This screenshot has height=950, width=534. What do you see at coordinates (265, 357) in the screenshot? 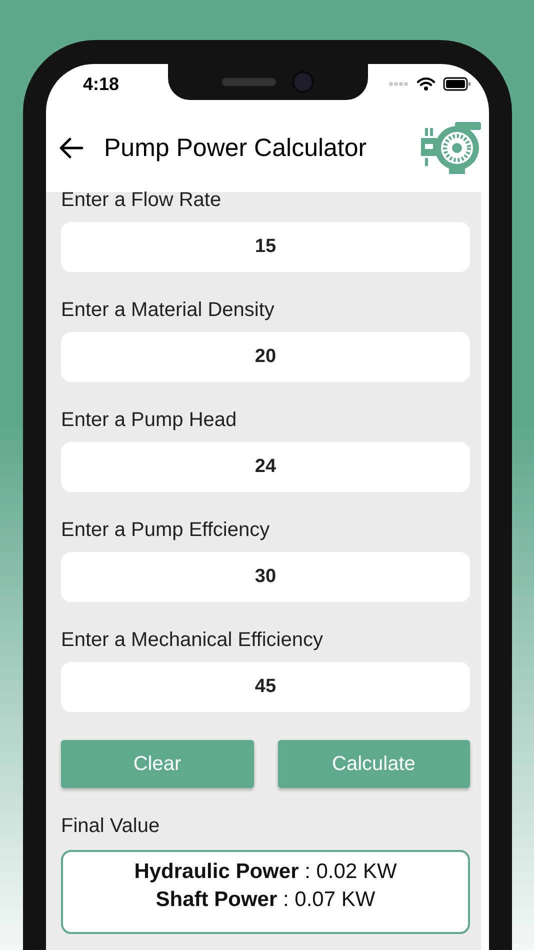
I see `input-field: 20` at bounding box center [265, 357].